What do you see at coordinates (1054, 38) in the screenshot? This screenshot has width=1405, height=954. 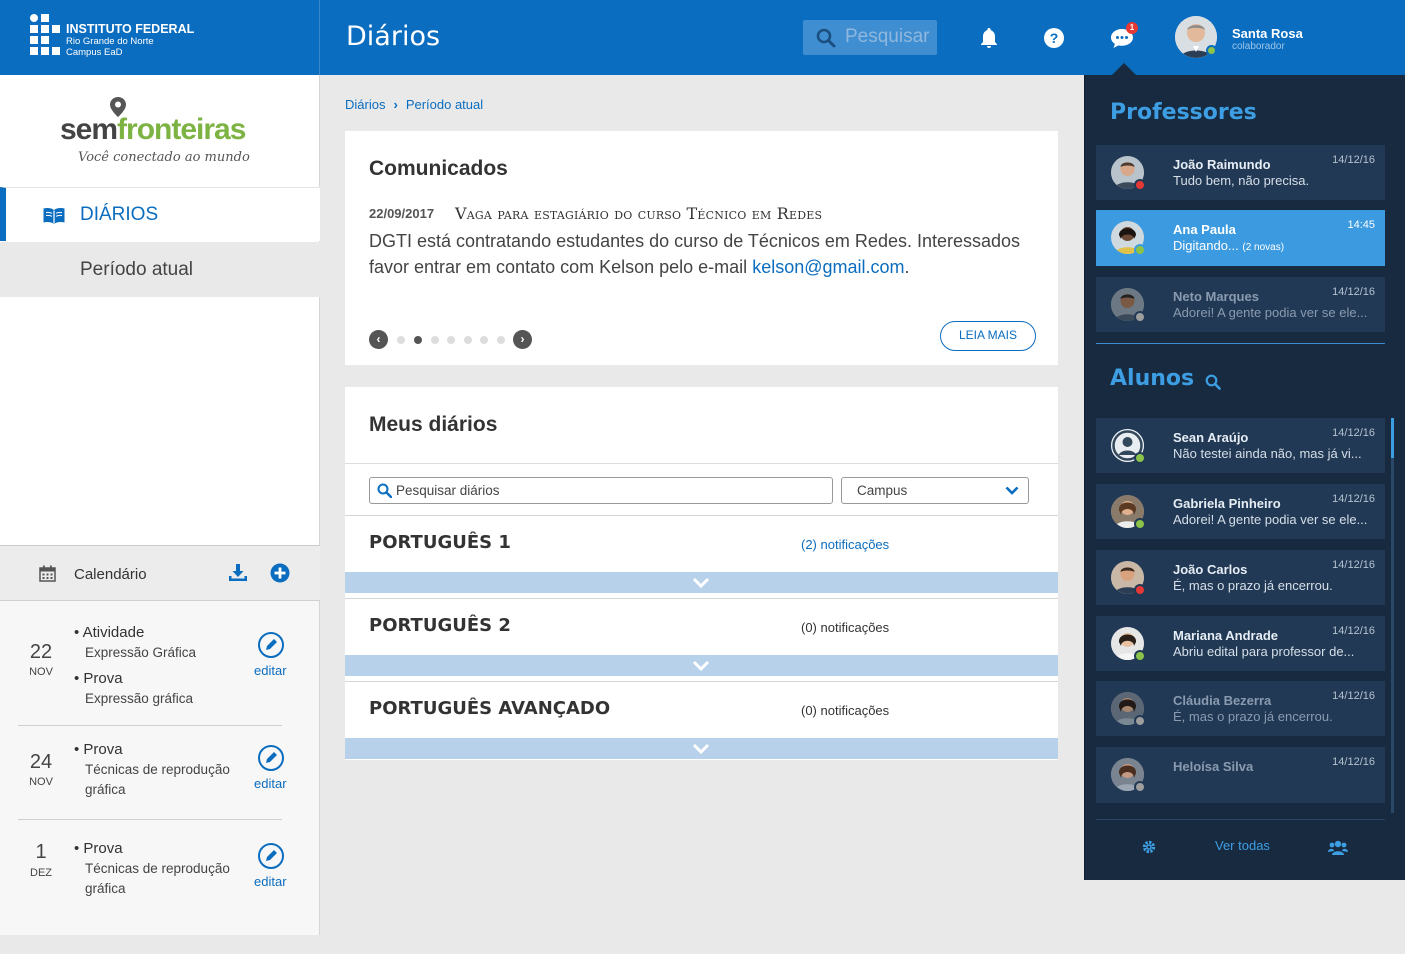 I see `help-icon: ?` at bounding box center [1054, 38].